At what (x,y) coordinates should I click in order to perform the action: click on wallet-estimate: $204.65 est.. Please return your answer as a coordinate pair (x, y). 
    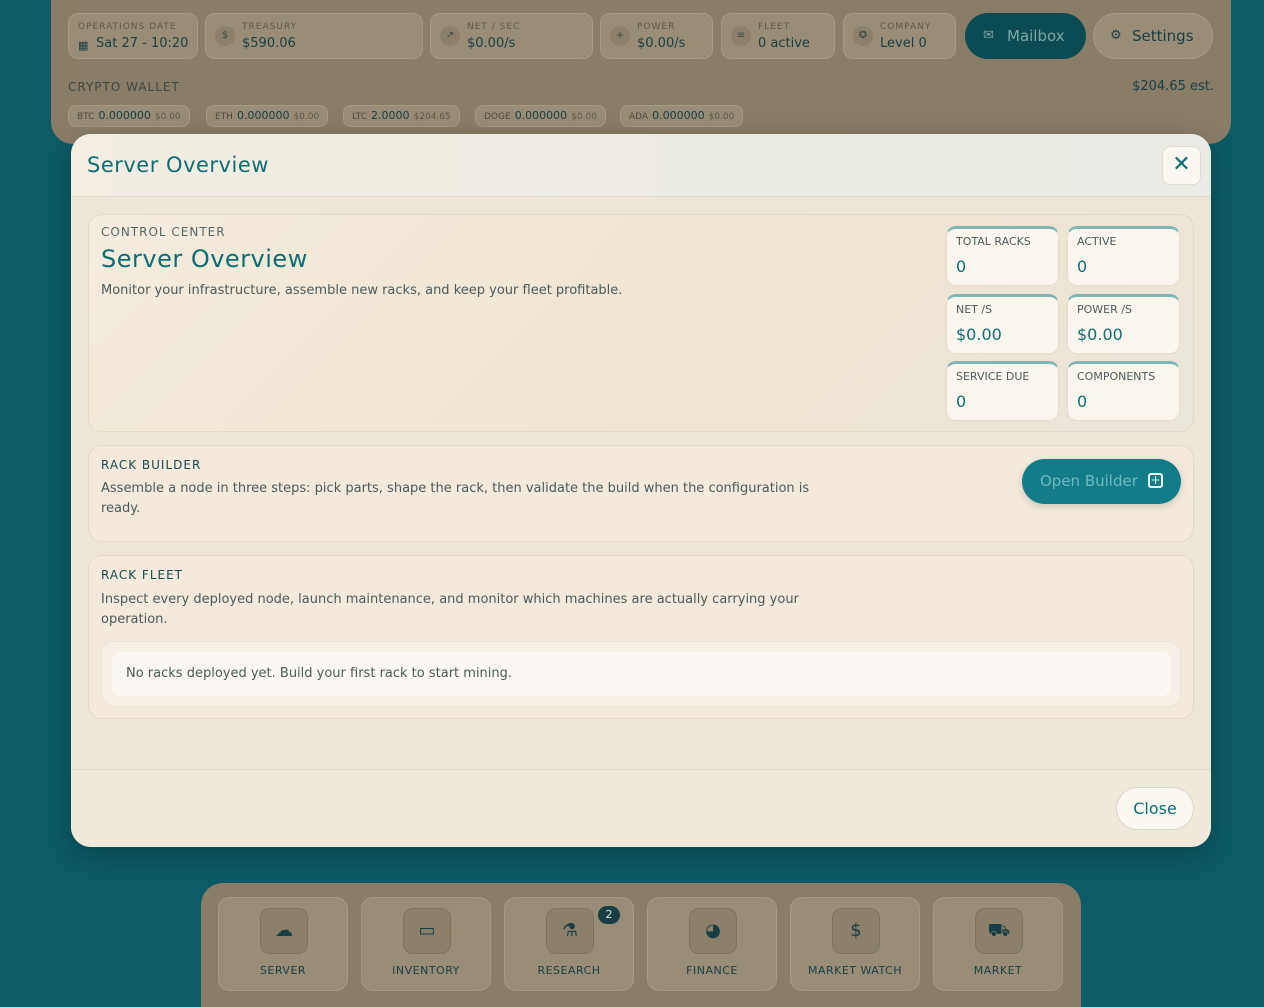
    Looking at the image, I should click on (1173, 86).